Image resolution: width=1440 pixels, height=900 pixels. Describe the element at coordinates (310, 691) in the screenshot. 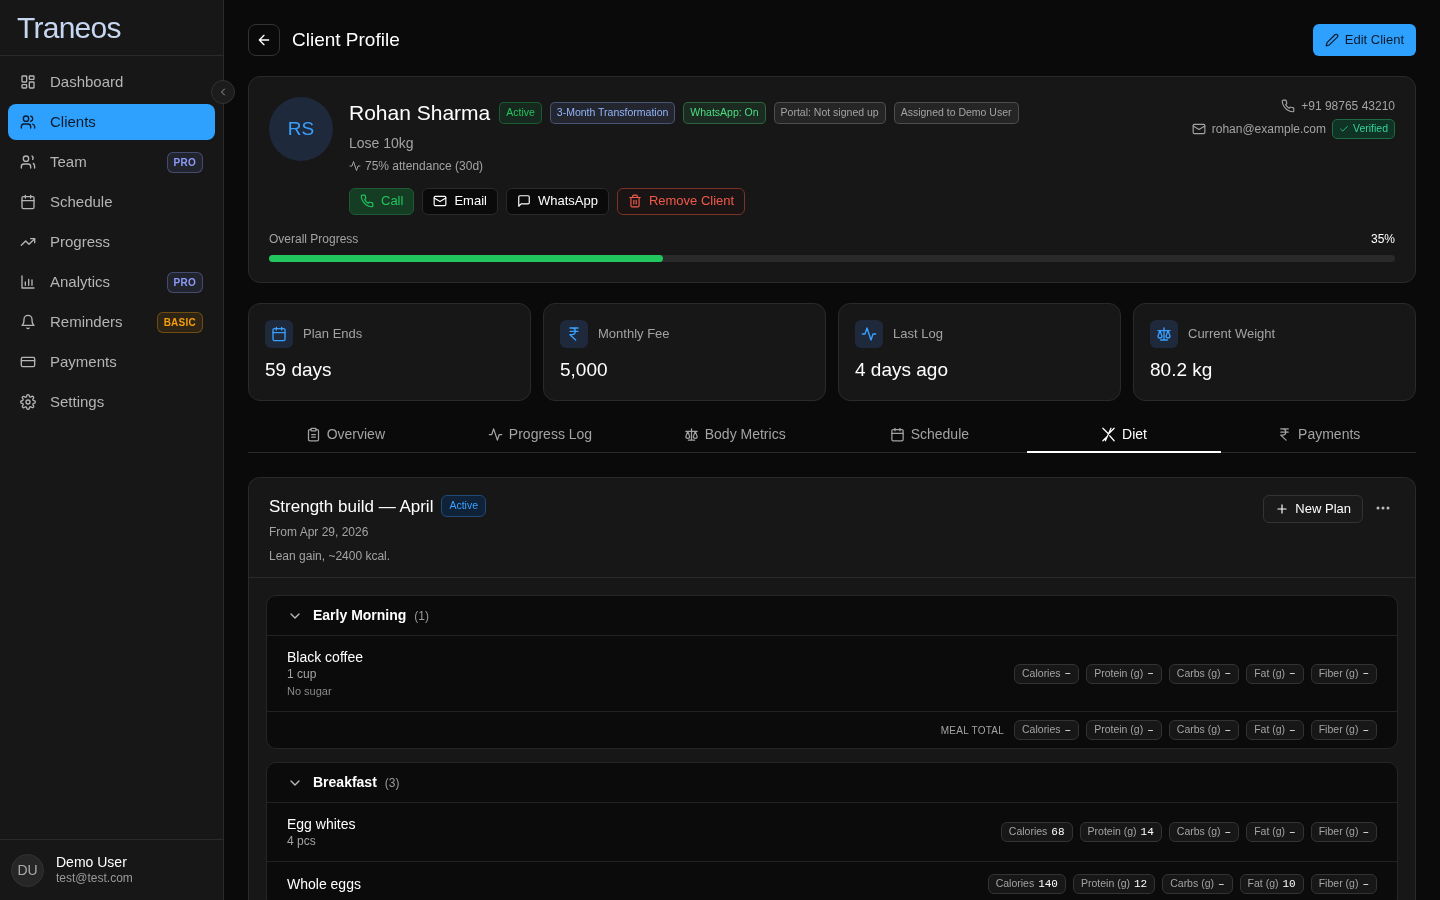

I see `food-note: No sugar` at that location.